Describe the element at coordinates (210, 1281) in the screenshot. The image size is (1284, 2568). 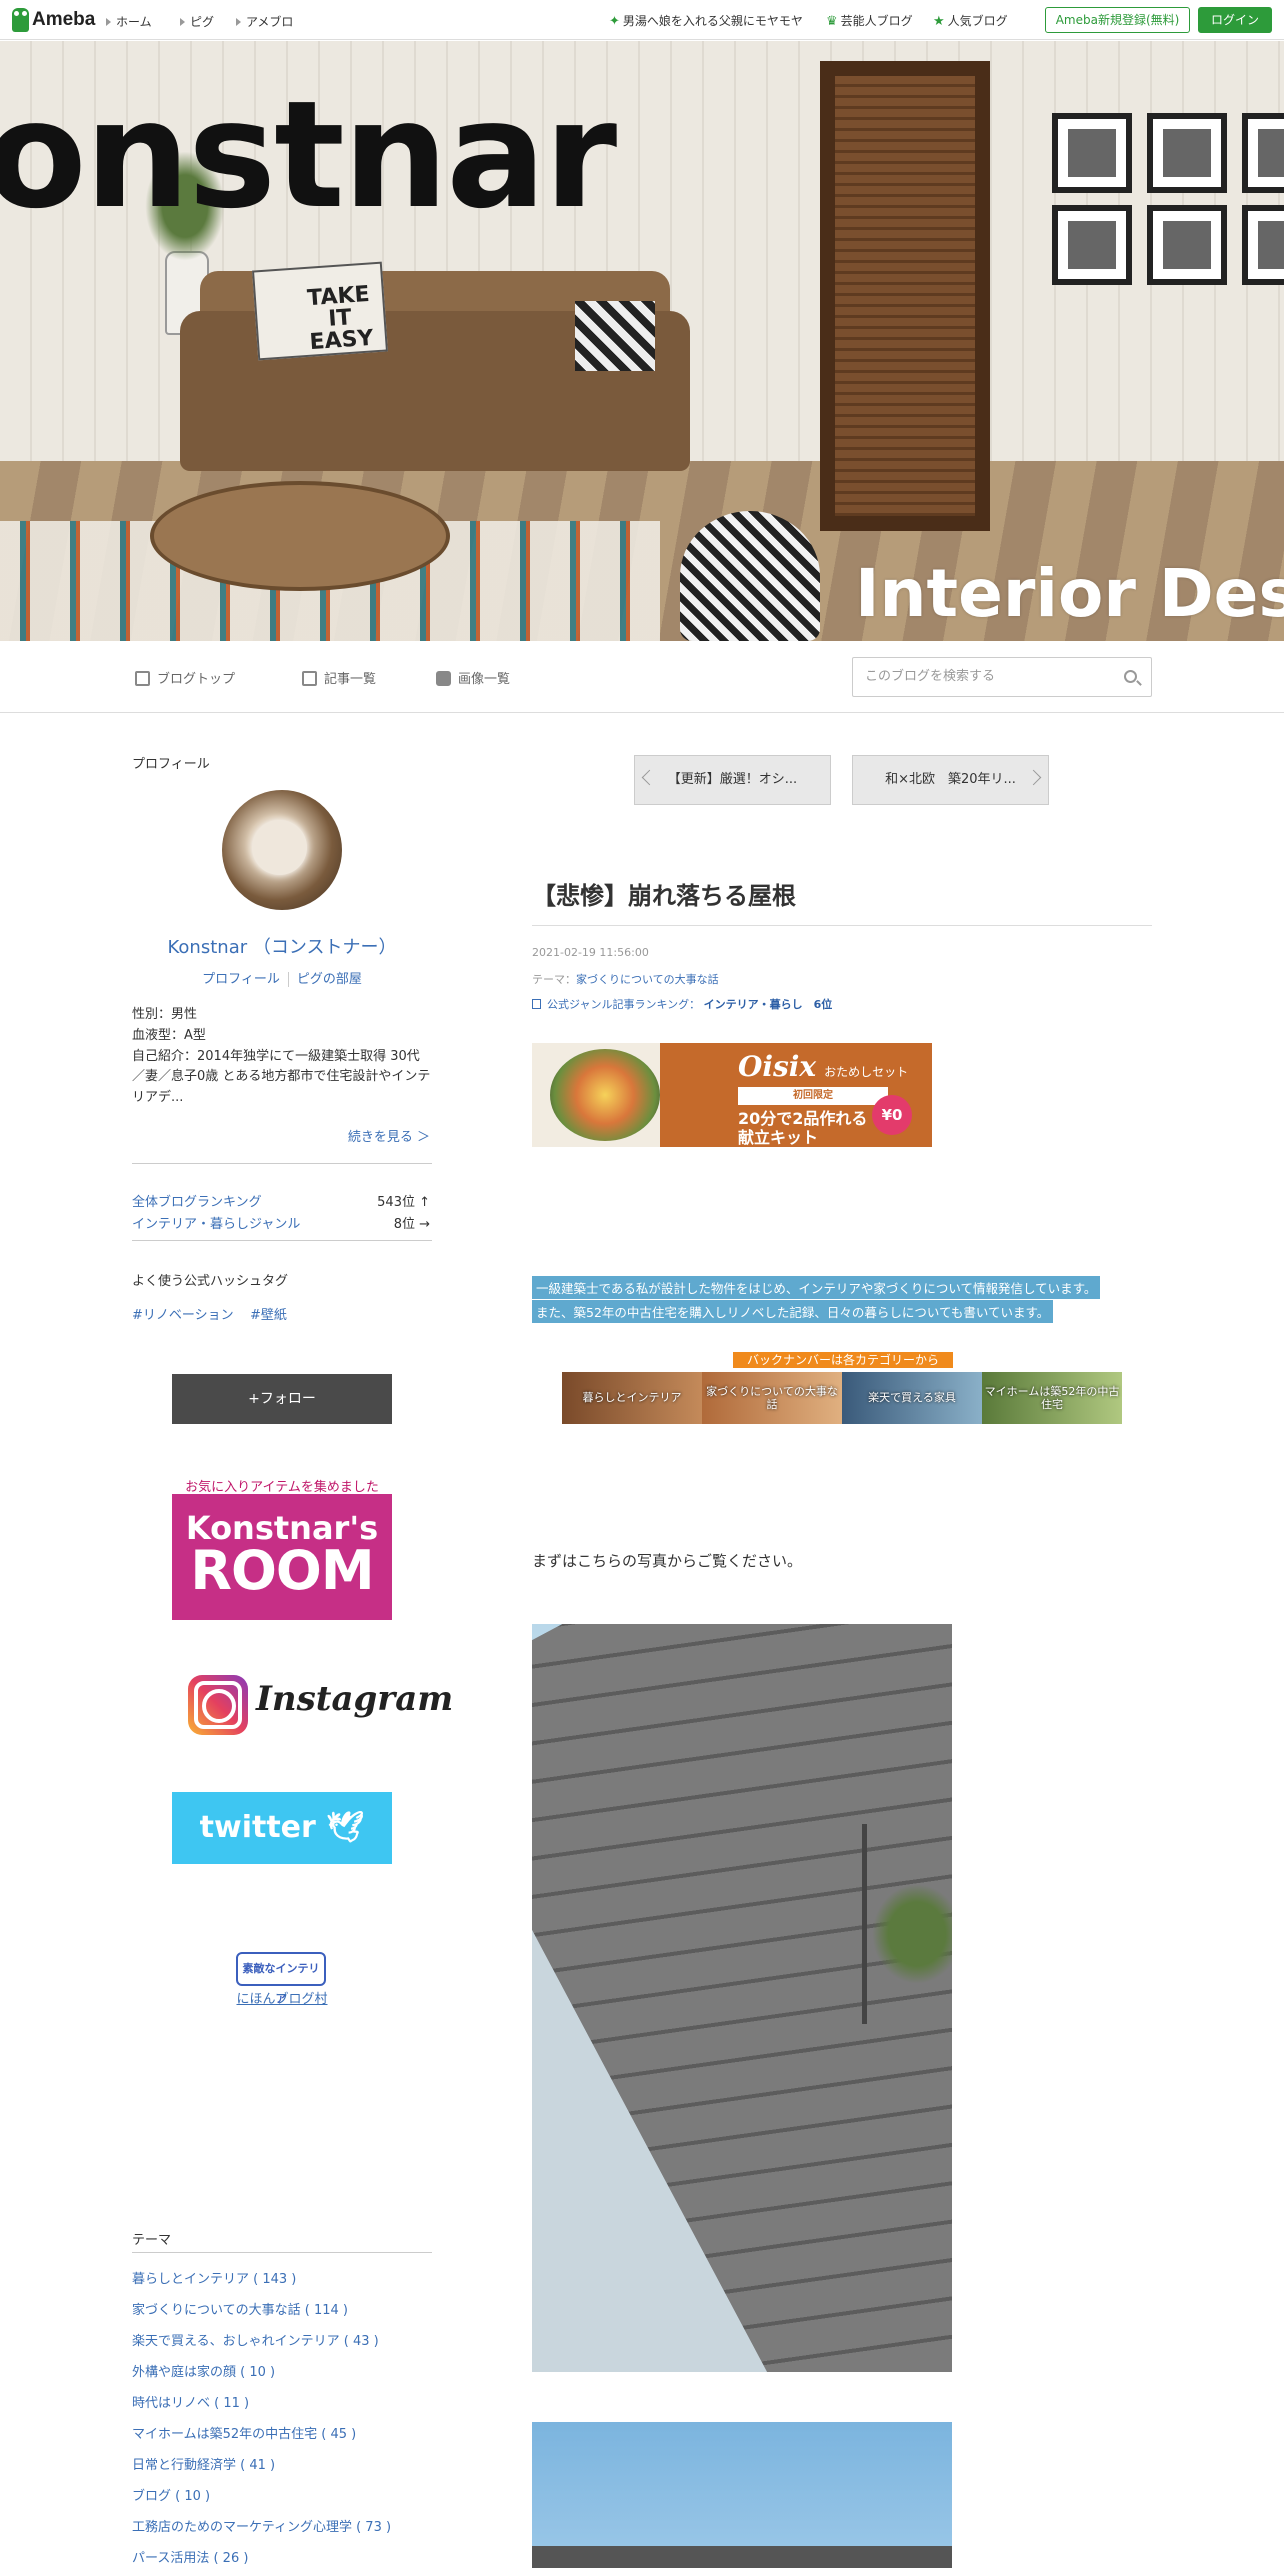
I see `hashtag-heading: よく使う公式ハッシュタグ` at that location.